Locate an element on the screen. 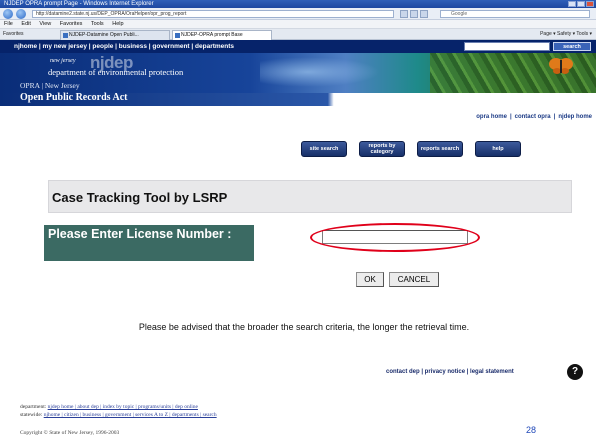  minimize-icon is located at coordinates (572, 4).